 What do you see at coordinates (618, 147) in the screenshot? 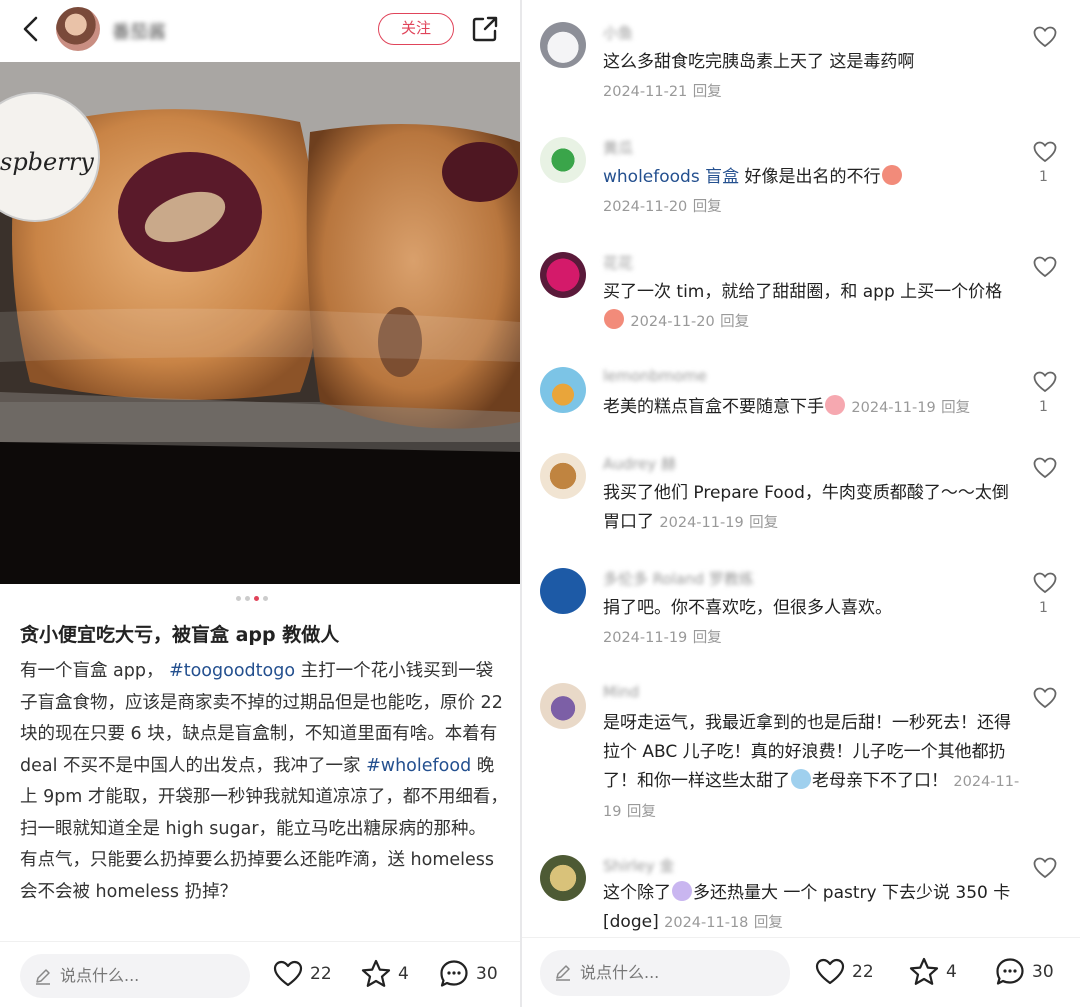
I see `commenter-name: 黄瓜` at bounding box center [618, 147].